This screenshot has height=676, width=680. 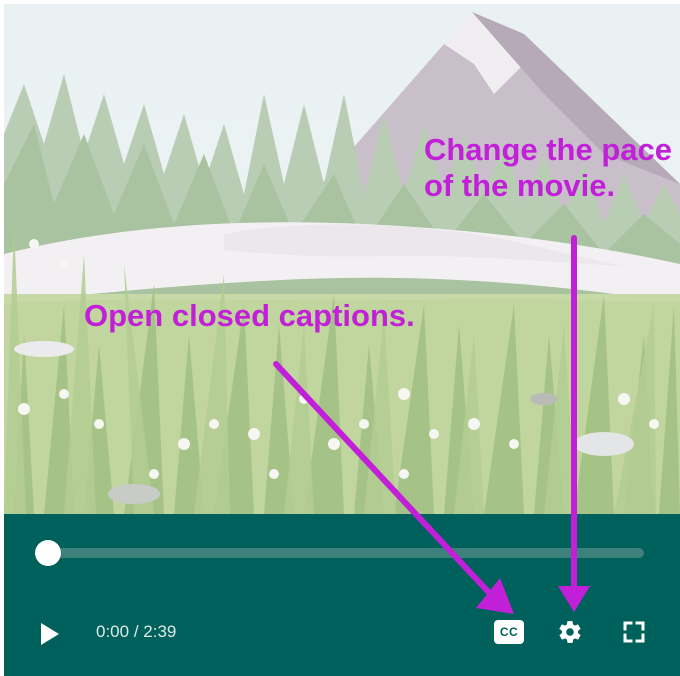 I want to click on time-total: 2:39, so click(x=160, y=631).